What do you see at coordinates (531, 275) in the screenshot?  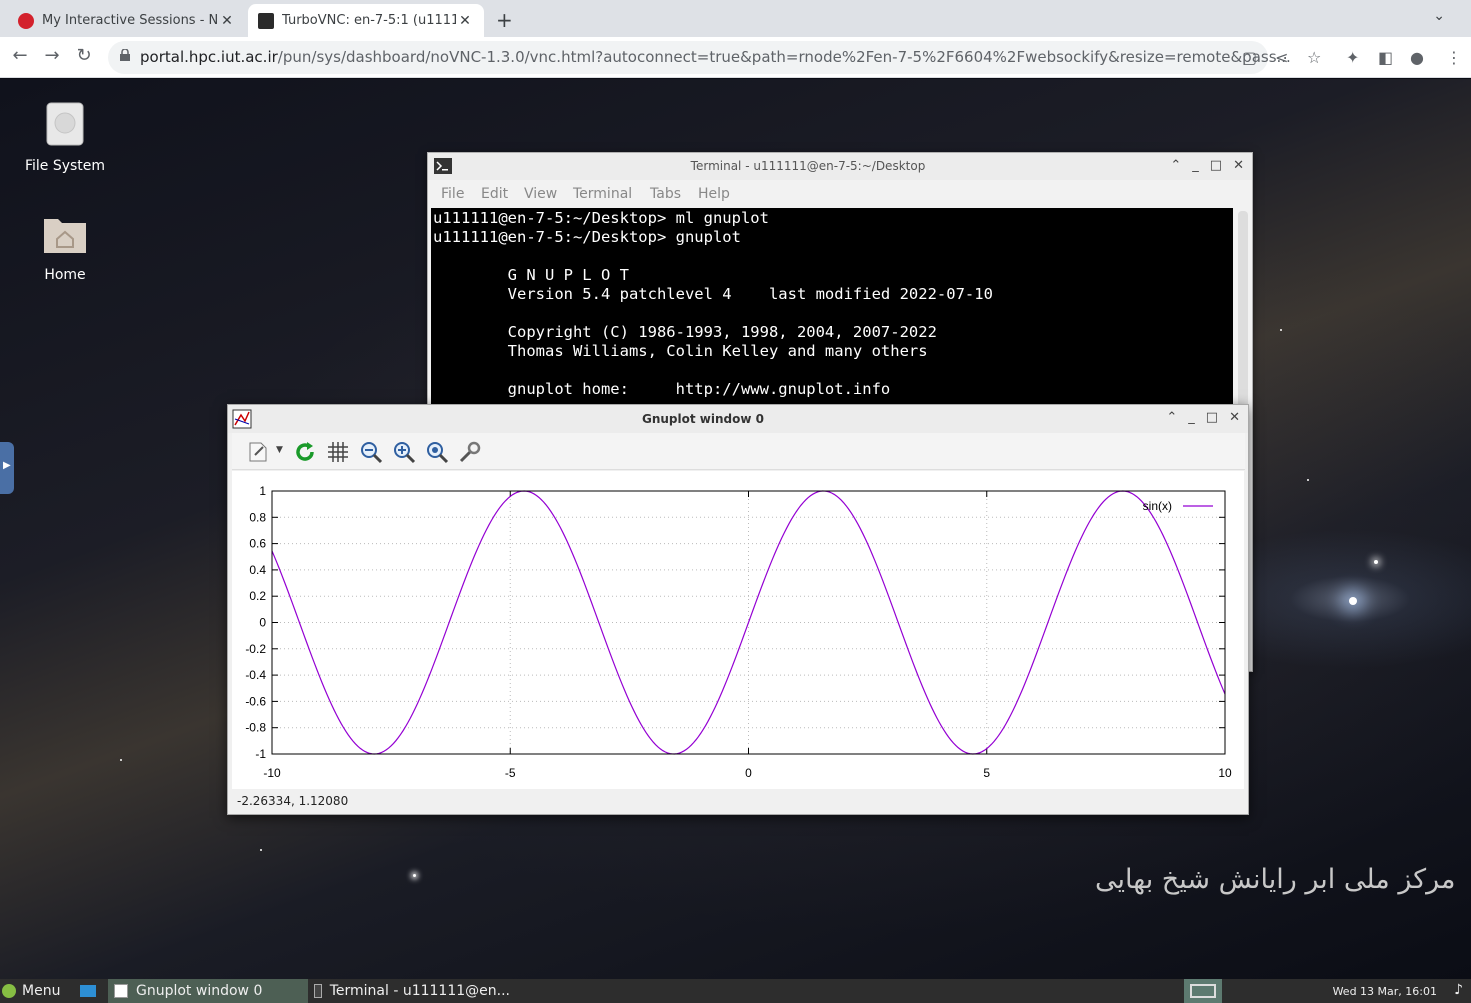 I see `terminal-line: G N U P L O T` at bounding box center [531, 275].